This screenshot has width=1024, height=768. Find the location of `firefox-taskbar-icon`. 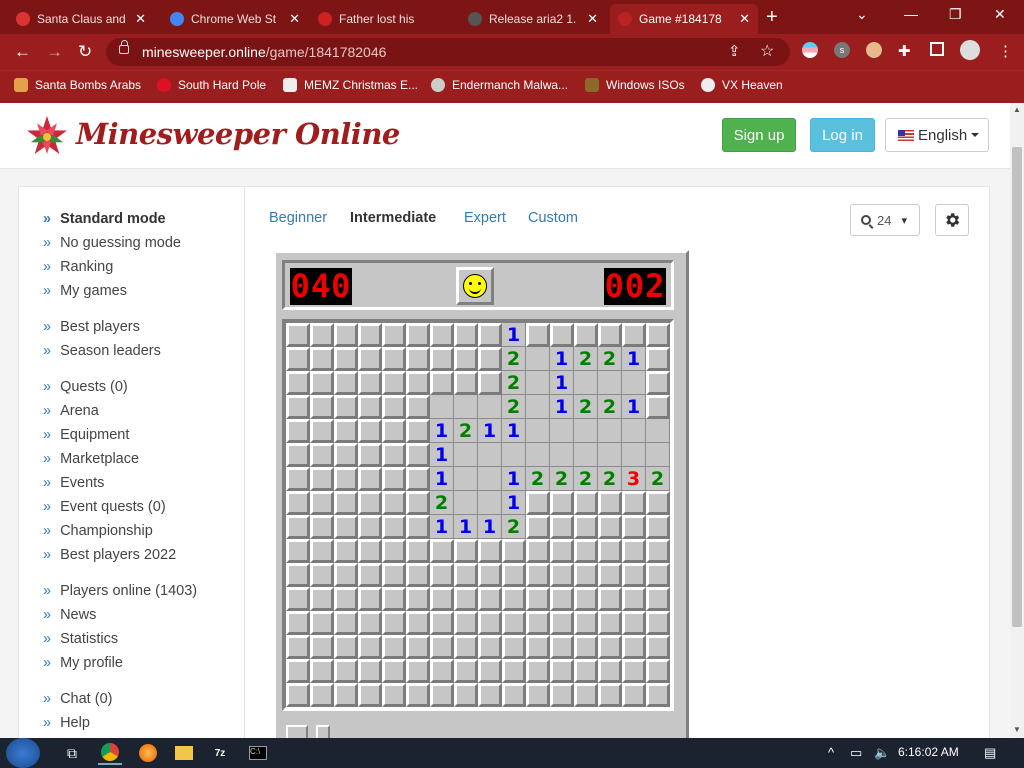

firefox-taskbar-icon is located at coordinates (148, 753).